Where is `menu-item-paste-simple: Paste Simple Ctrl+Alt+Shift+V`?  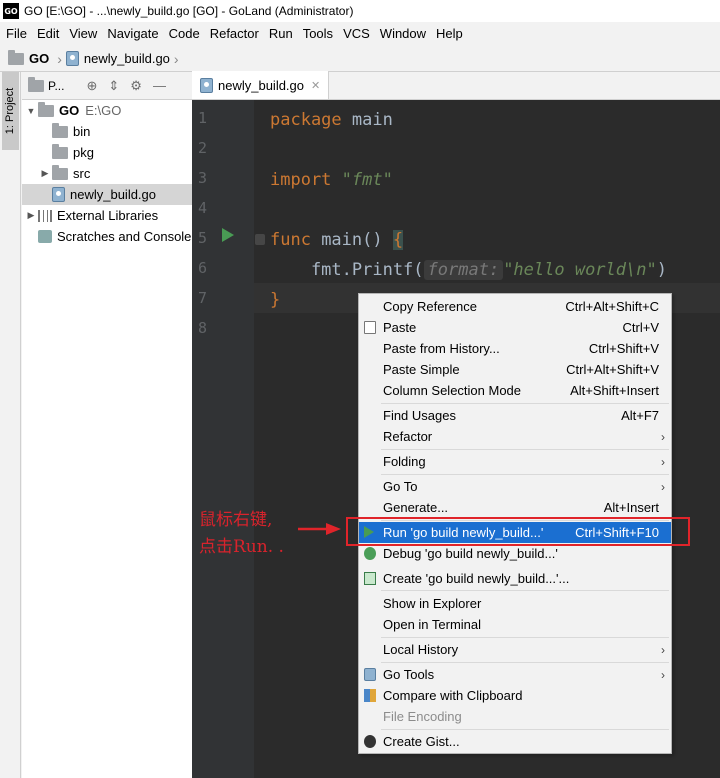
menu-item-paste-simple: Paste Simple Ctrl+Alt+Shift+V is located at coordinates (515, 369).